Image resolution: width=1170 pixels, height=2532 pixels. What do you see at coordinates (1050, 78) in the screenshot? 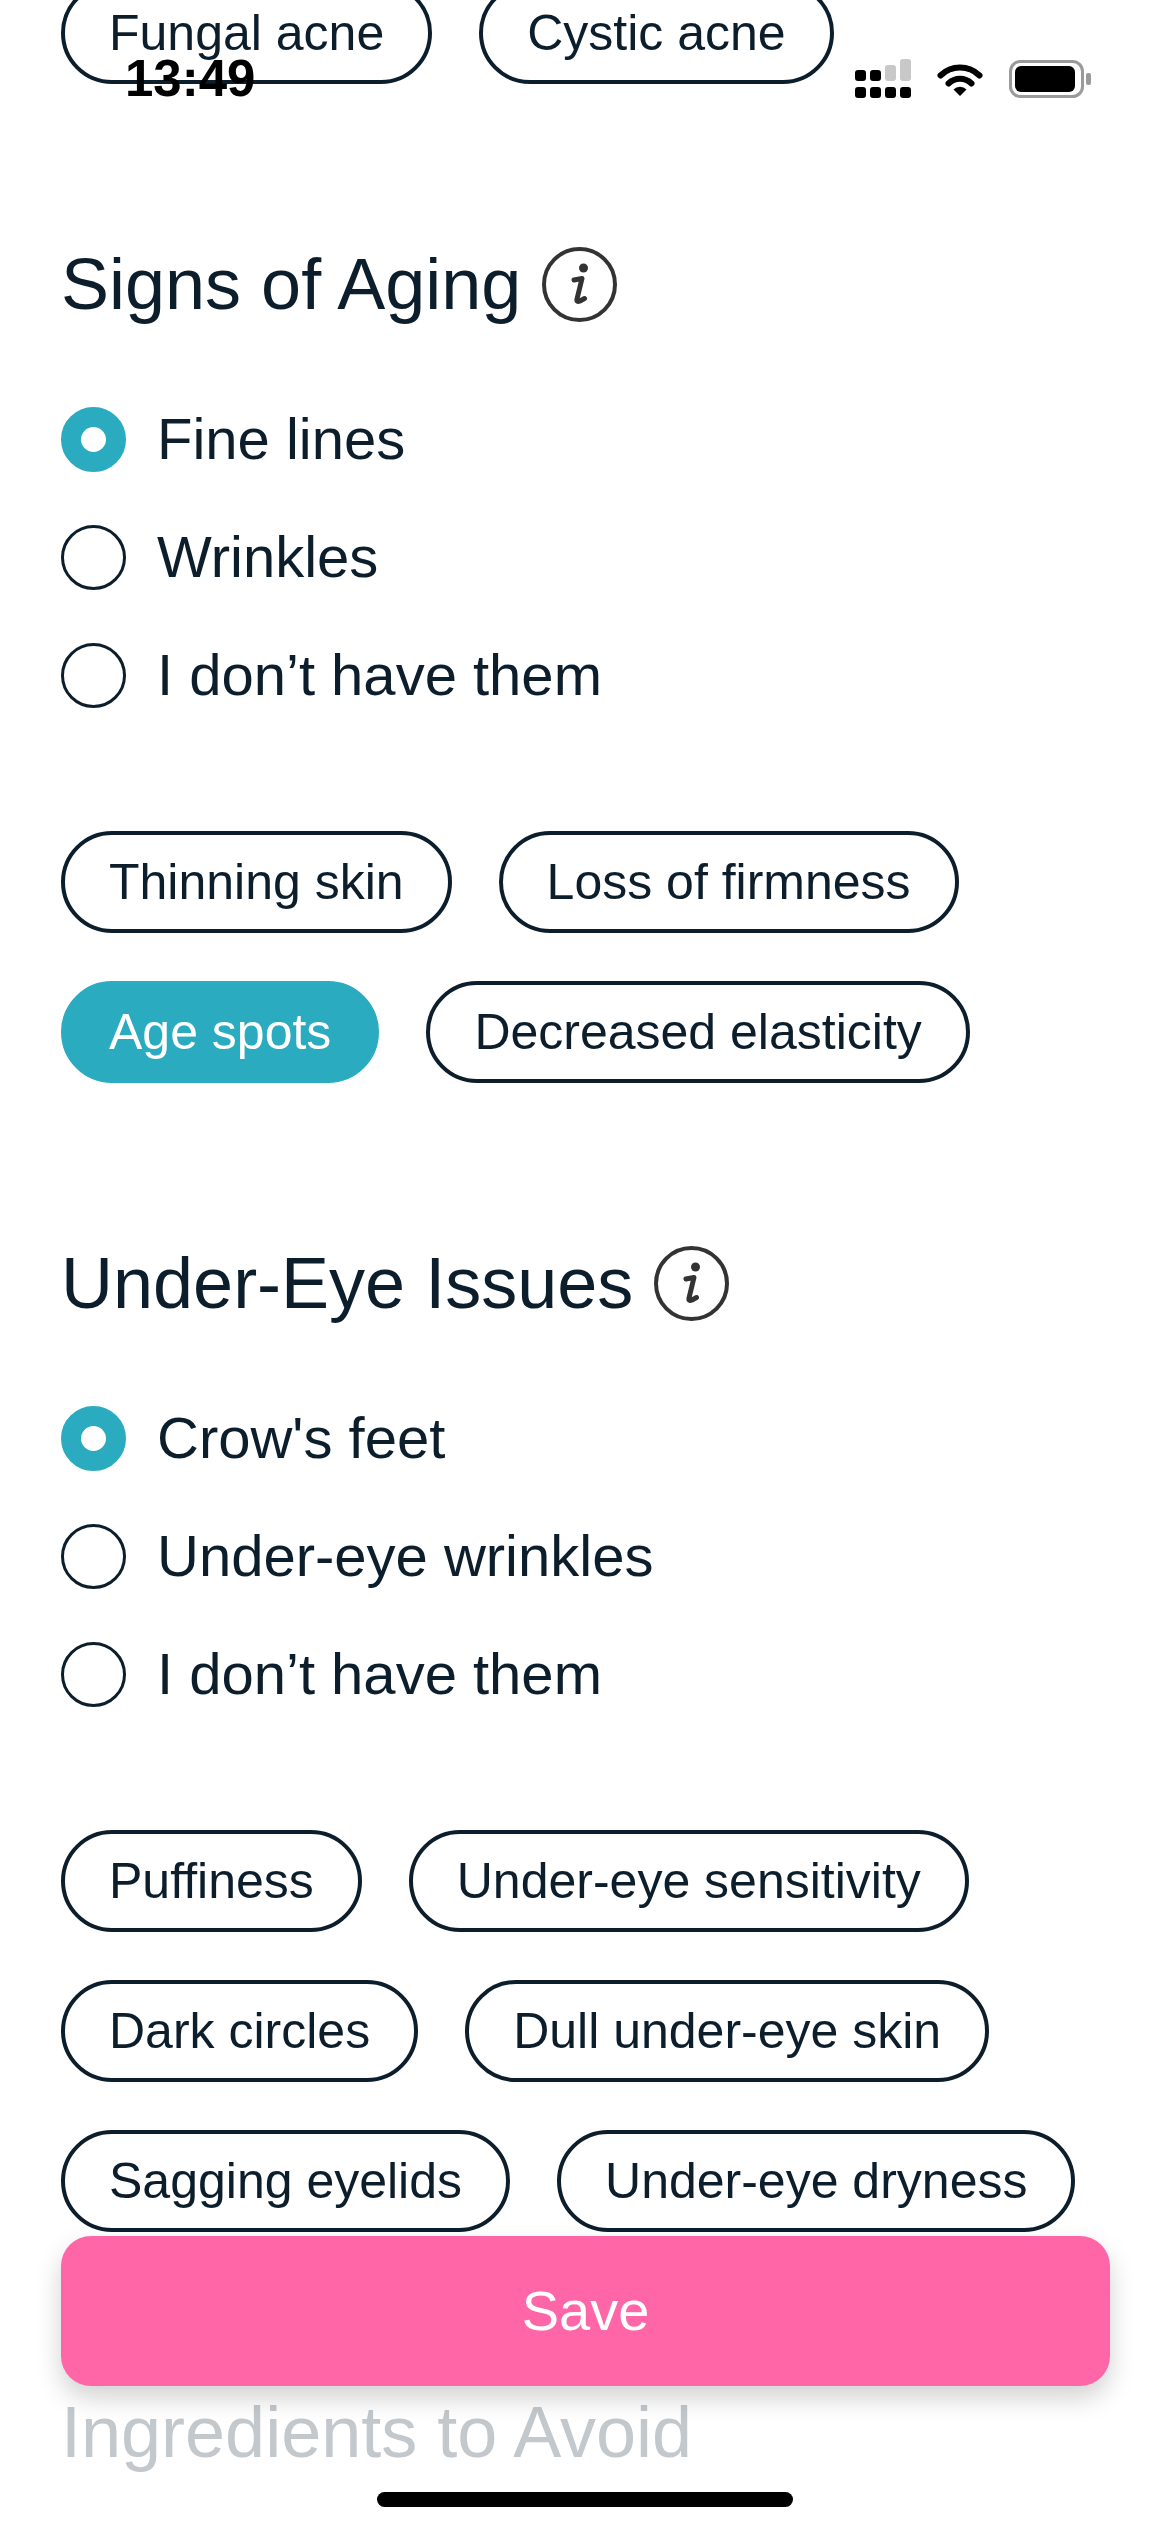
I see `battery-icon` at bounding box center [1050, 78].